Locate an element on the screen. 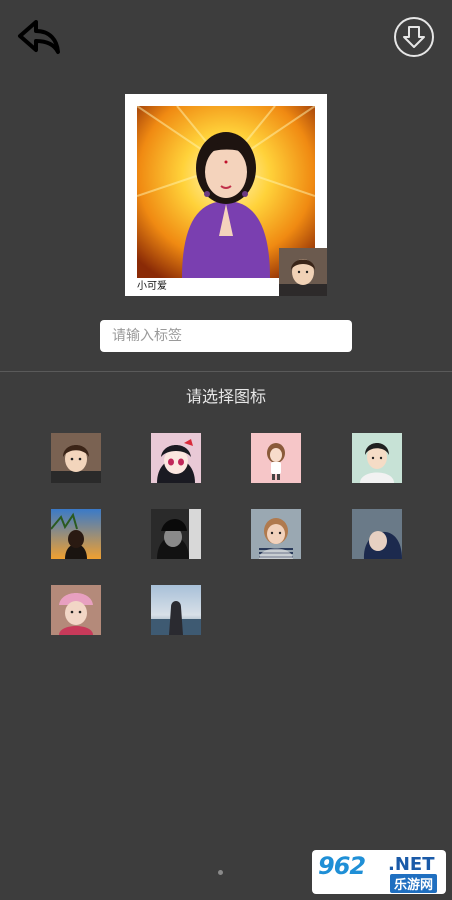 The width and height of the screenshot is (452, 900). divider is located at coordinates (226, 371).